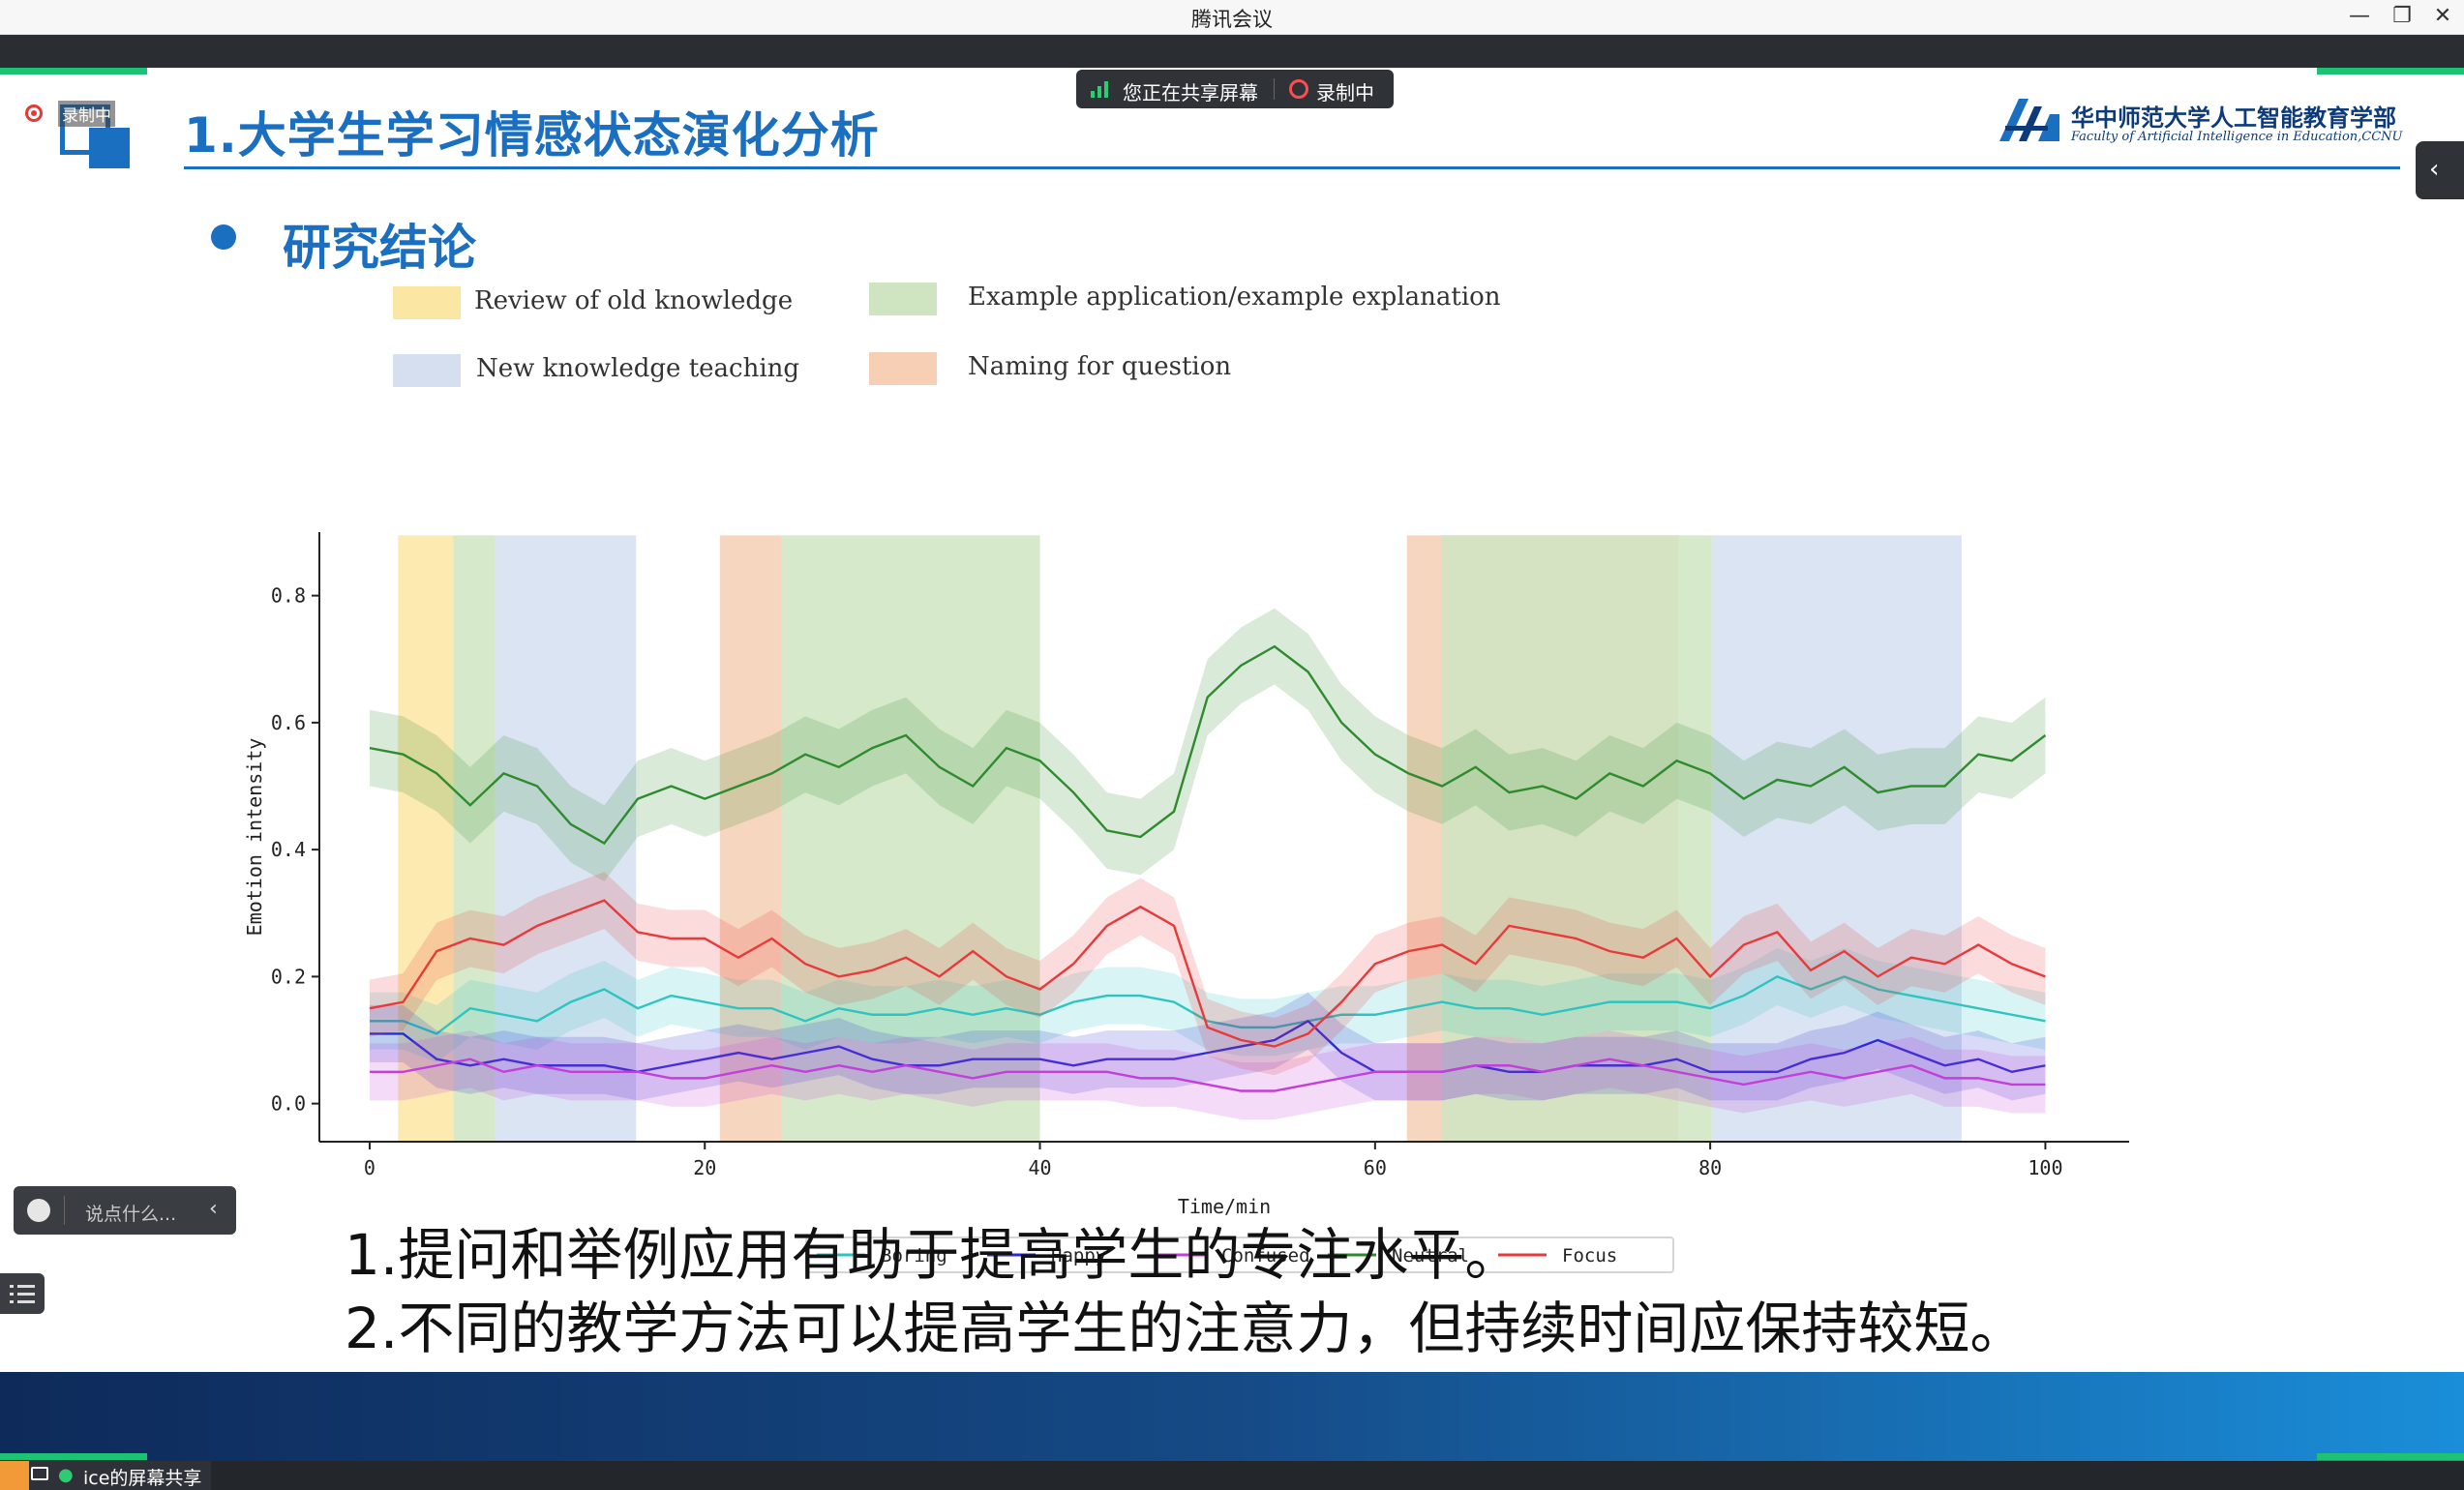 The height and width of the screenshot is (1490, 2464). What do you see at coordinates (2440, 170) in the screenshot?
I see `side-panel-toggle: ‹` at bounding box center [2440, 170].